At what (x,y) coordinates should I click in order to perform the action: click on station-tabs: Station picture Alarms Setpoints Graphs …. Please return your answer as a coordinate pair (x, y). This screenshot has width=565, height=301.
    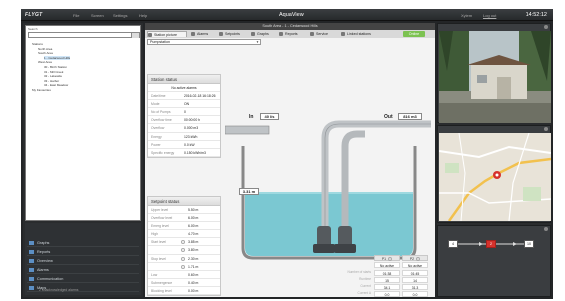
    Looking at the image, I should click on (290, 34).